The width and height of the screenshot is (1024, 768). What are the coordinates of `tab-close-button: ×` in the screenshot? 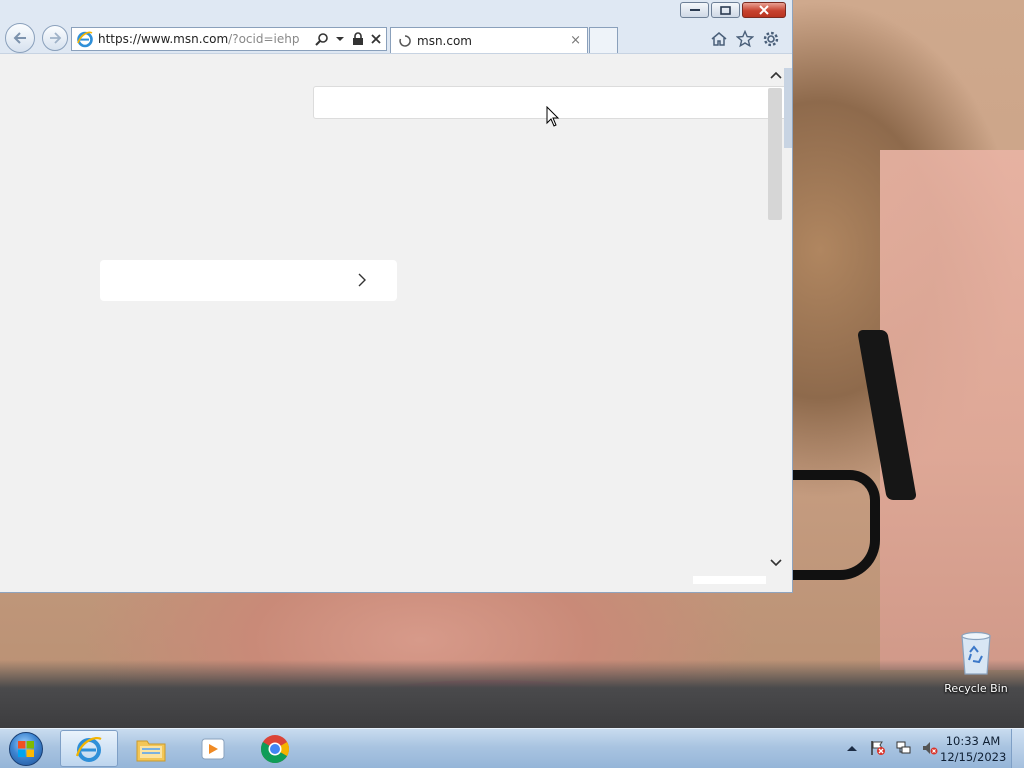 It's located at (575, 40).